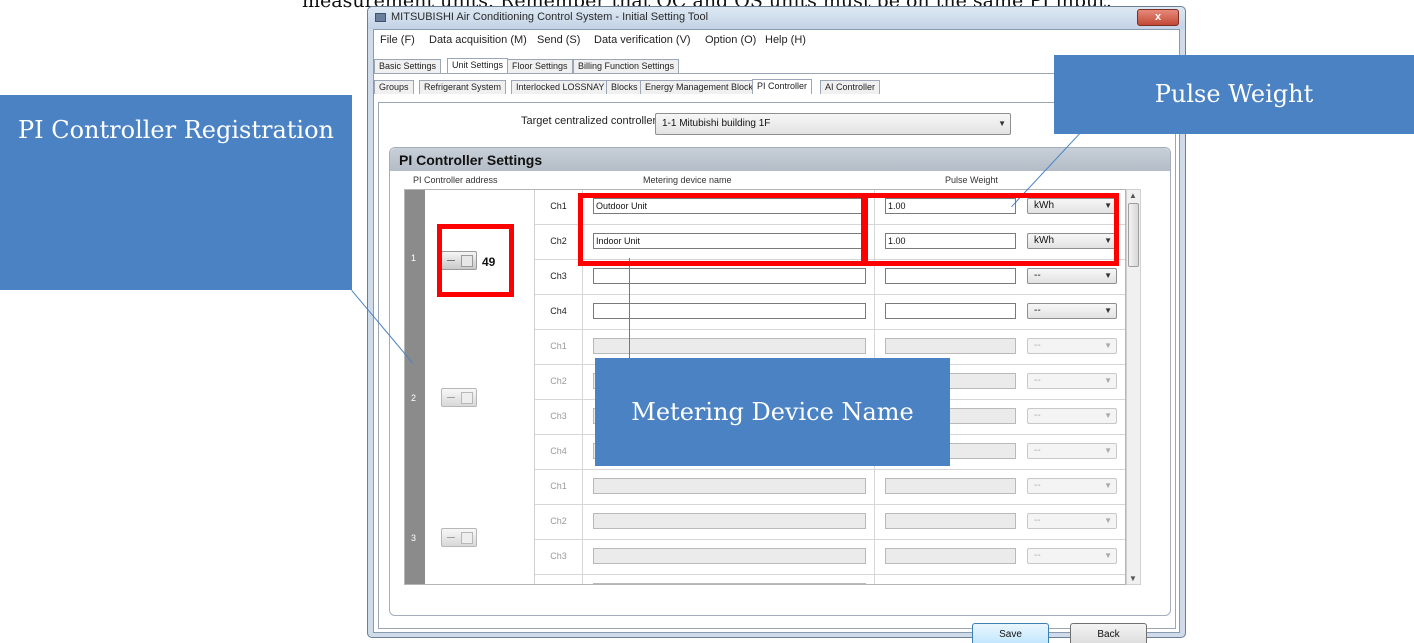 The image size is (1414, 643). I want to click on save-button: Save, so click(1010, 633).